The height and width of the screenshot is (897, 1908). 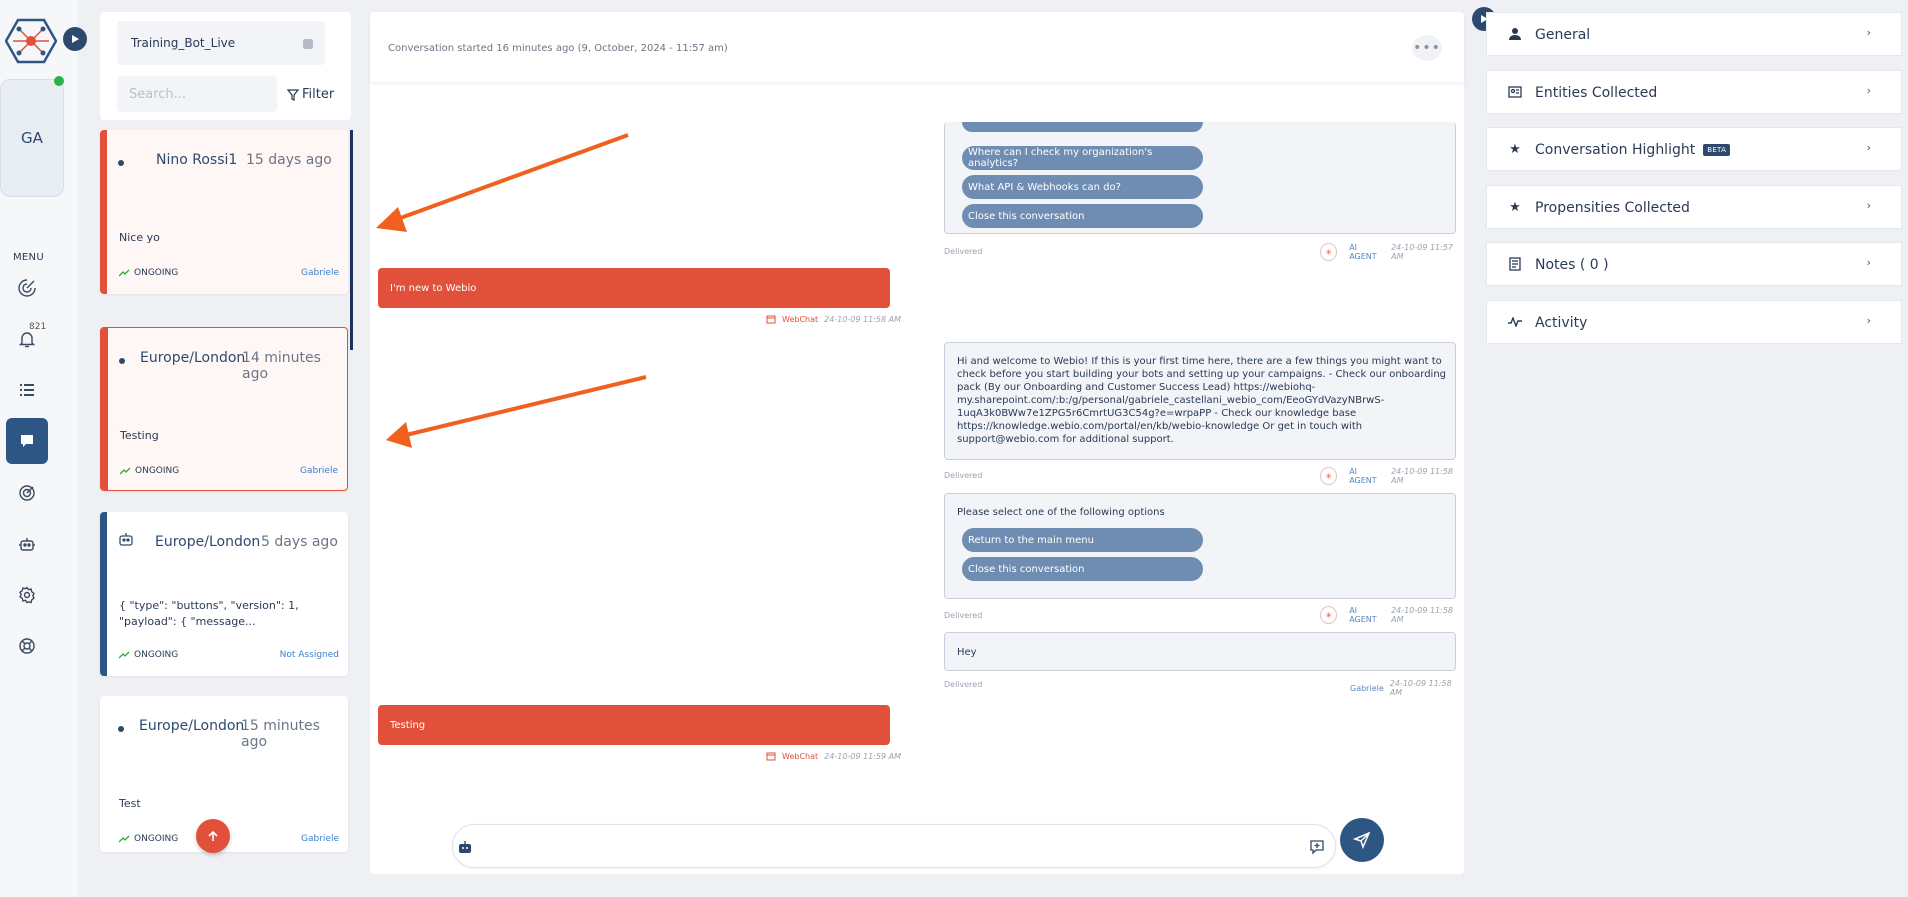 What do you see at coordinates (308, 44) in the screenshot?
I see `clear-bot-icon` at bounding box center [308, 44].